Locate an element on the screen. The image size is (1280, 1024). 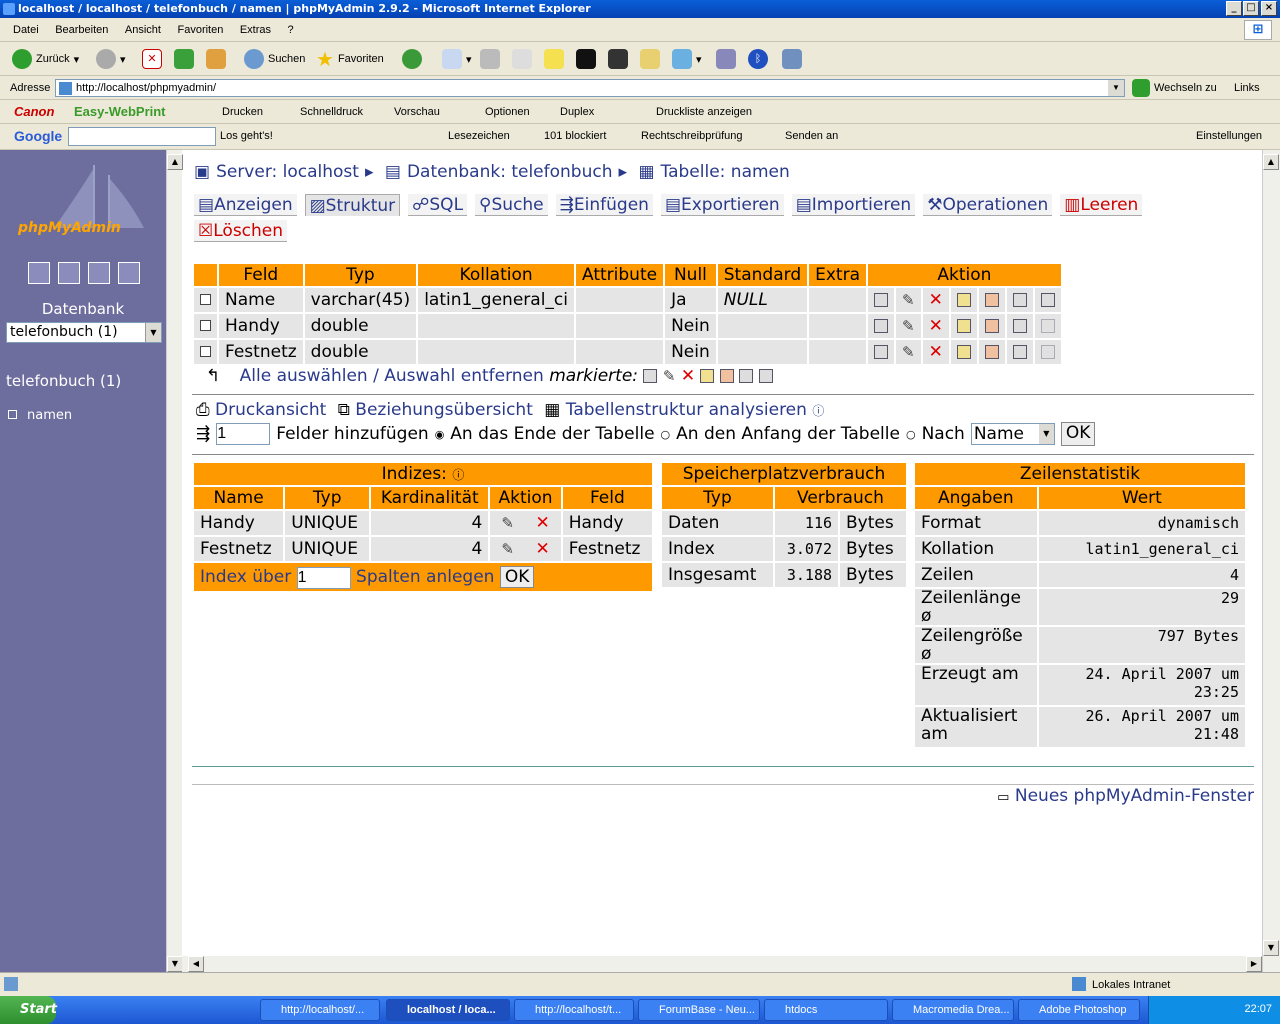
menu-extras: Extras is located at coordinates (255, 30).